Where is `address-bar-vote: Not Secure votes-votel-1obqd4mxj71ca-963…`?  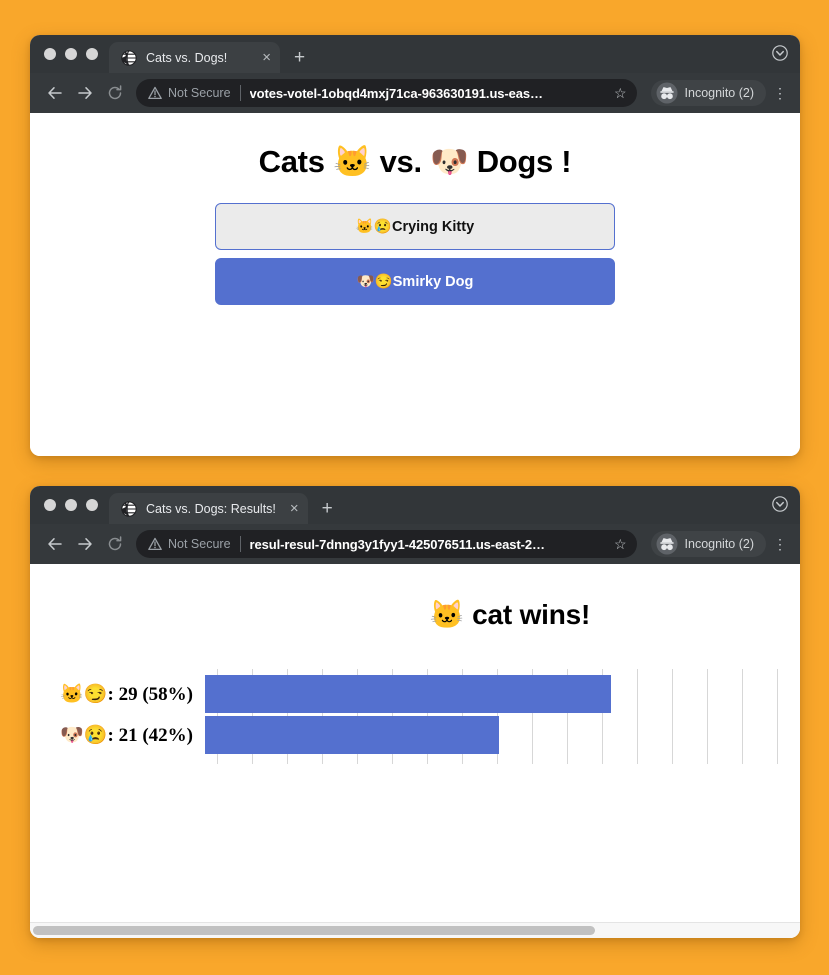 address-bar-vote: Not Secure votes-votel-1obqd4mxj71ca-963… is located at coordinates (386, 93).